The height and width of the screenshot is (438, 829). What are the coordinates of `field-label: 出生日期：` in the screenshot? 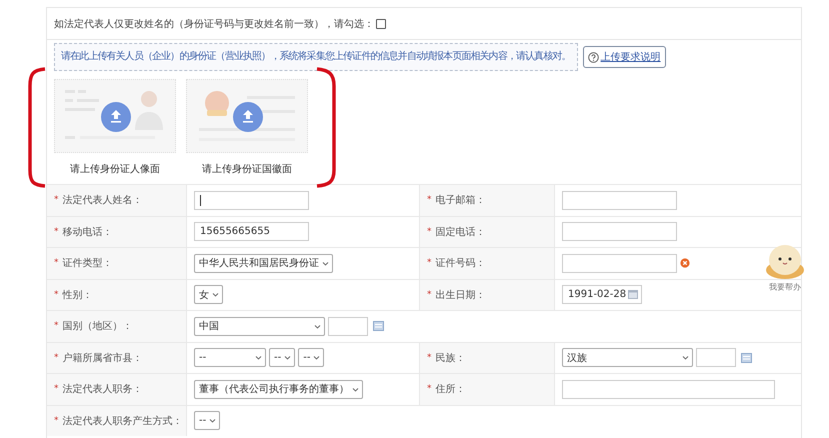 It's located at (461, 295).